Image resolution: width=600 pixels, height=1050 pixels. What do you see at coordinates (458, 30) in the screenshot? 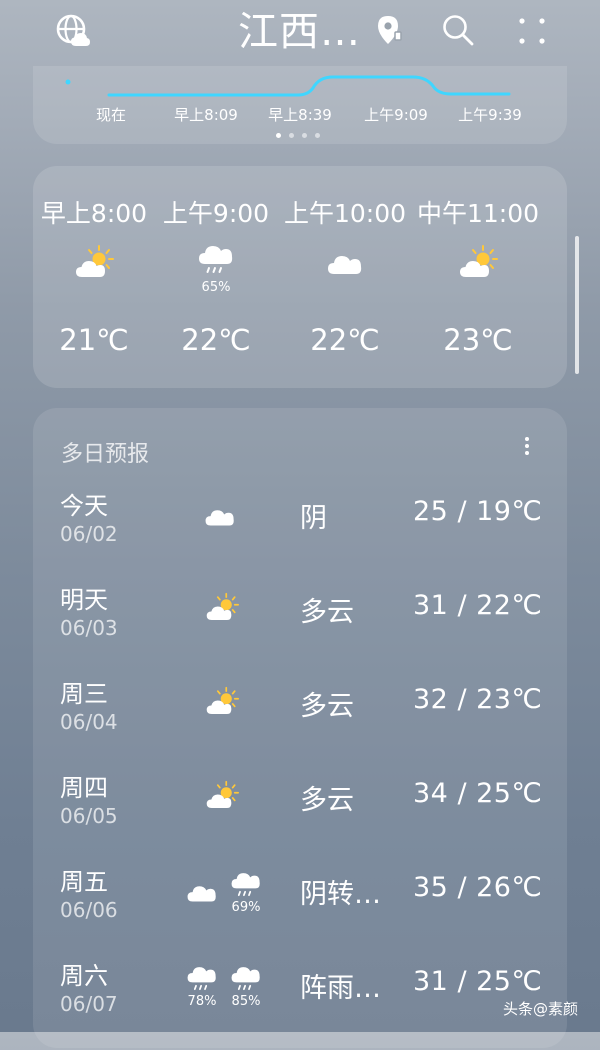
I see `search-icon` at bounding box center [458, 30].